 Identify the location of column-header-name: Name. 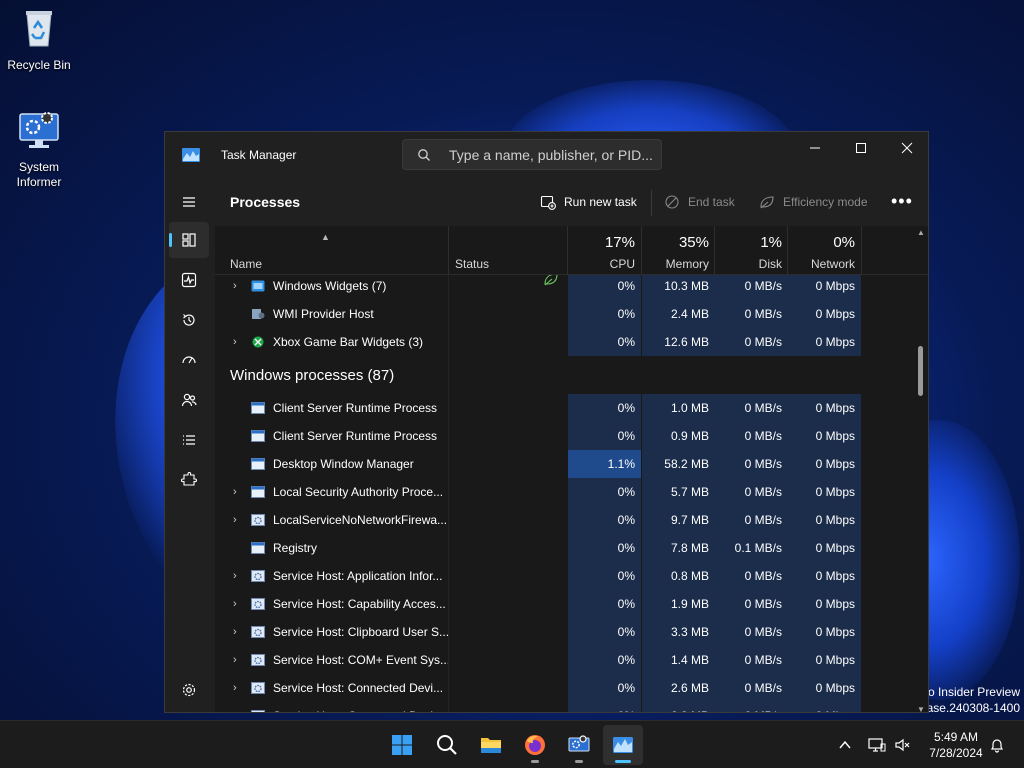
(331, 250).